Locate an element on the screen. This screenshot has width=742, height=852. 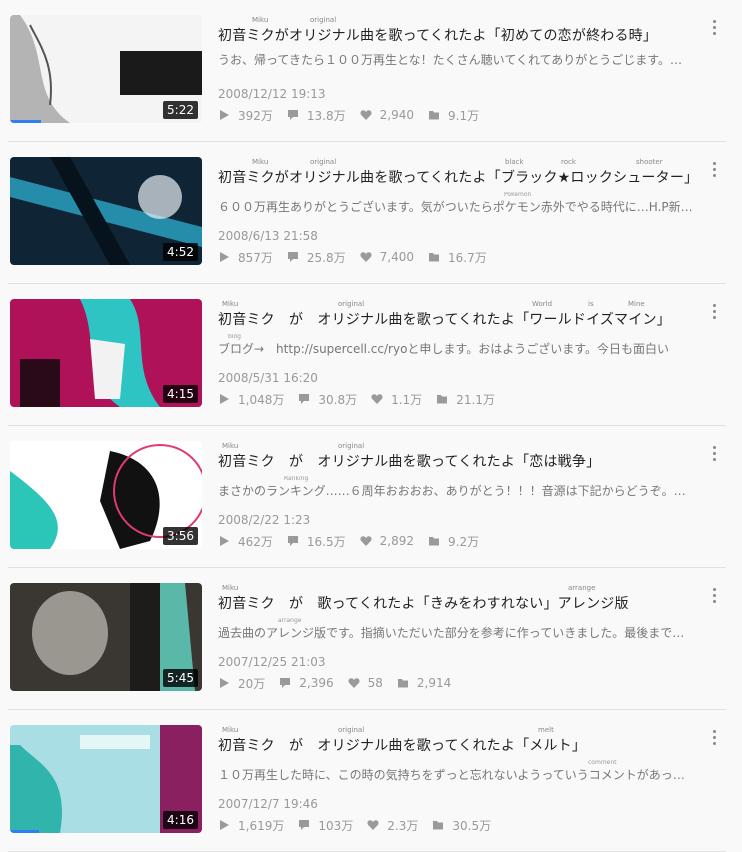
title-ruby: is is located at coordinates (591, 304).